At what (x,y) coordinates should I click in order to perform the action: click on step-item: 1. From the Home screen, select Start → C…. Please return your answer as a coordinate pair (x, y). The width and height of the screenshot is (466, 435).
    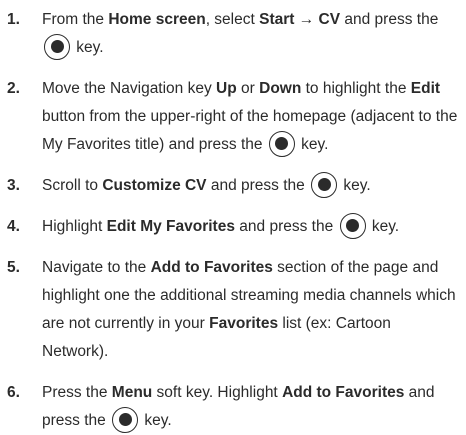
    Looking at the image, I should click on (233, 34).